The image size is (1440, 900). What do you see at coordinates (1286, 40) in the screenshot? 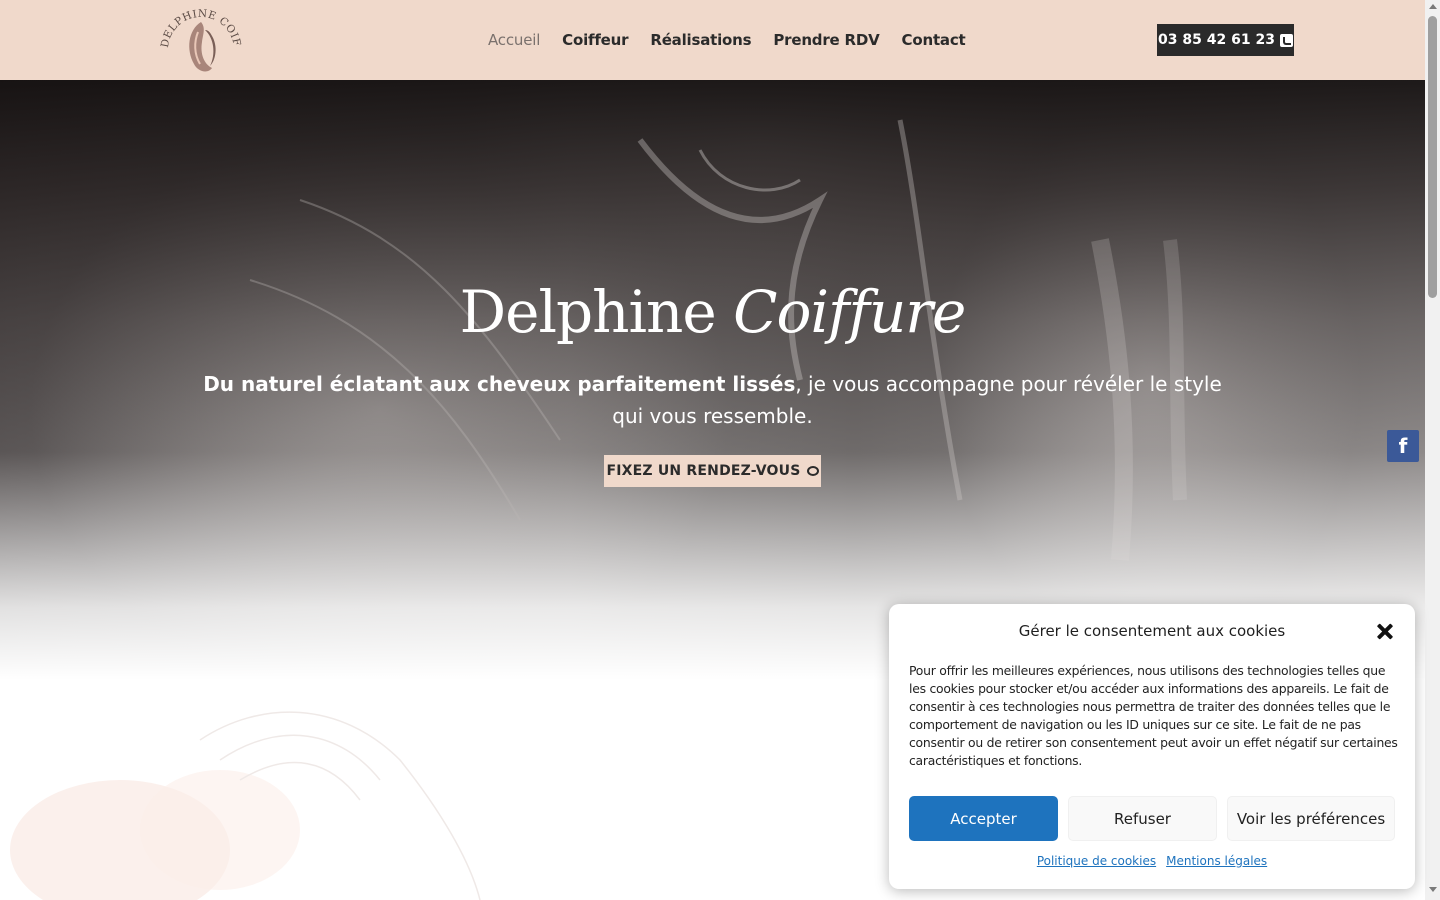
I see `phone-icon` at bounding box center [1286, 40].